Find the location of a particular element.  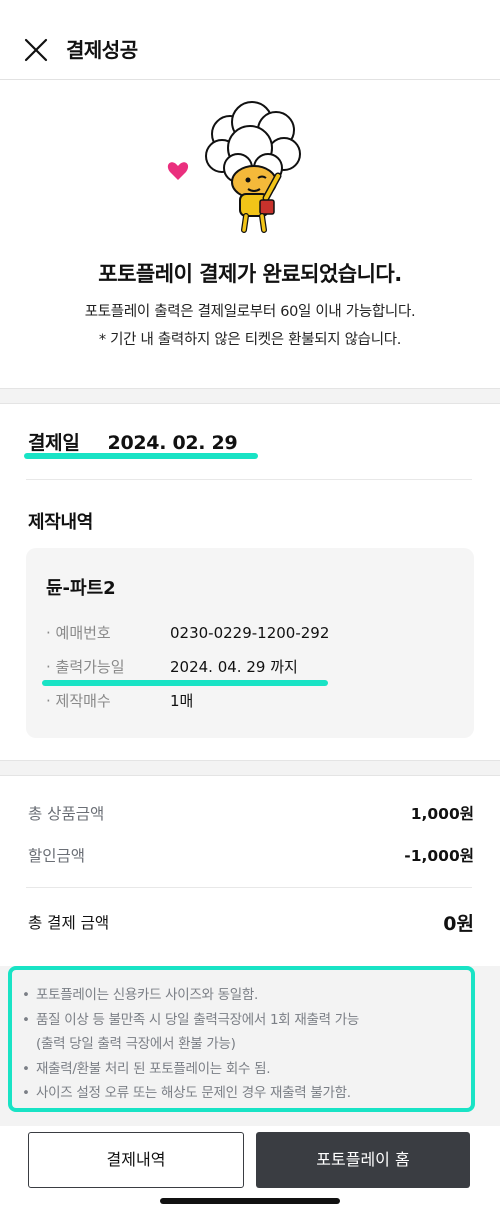

notice-item: • 재출력/환불 처리 된 포토플레이는 회수 됨. is located at coordinates (146, 1068).